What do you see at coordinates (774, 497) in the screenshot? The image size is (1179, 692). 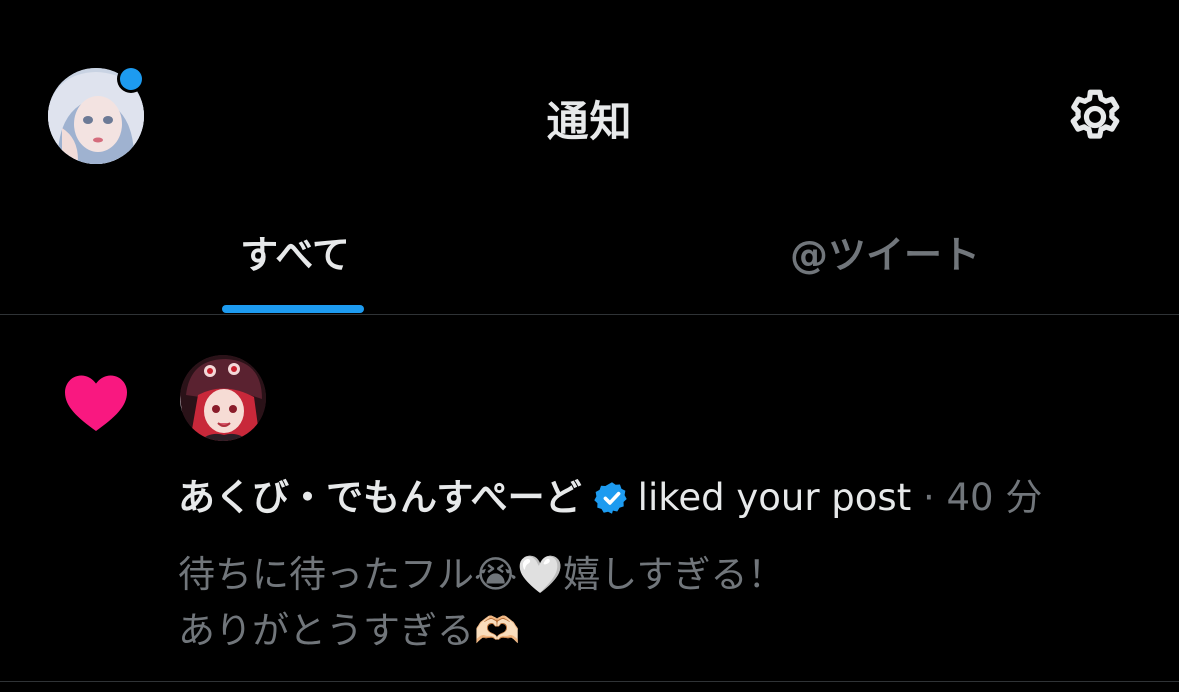 I see `notification-action-text: liked your post` at bounding box center [774, 497].